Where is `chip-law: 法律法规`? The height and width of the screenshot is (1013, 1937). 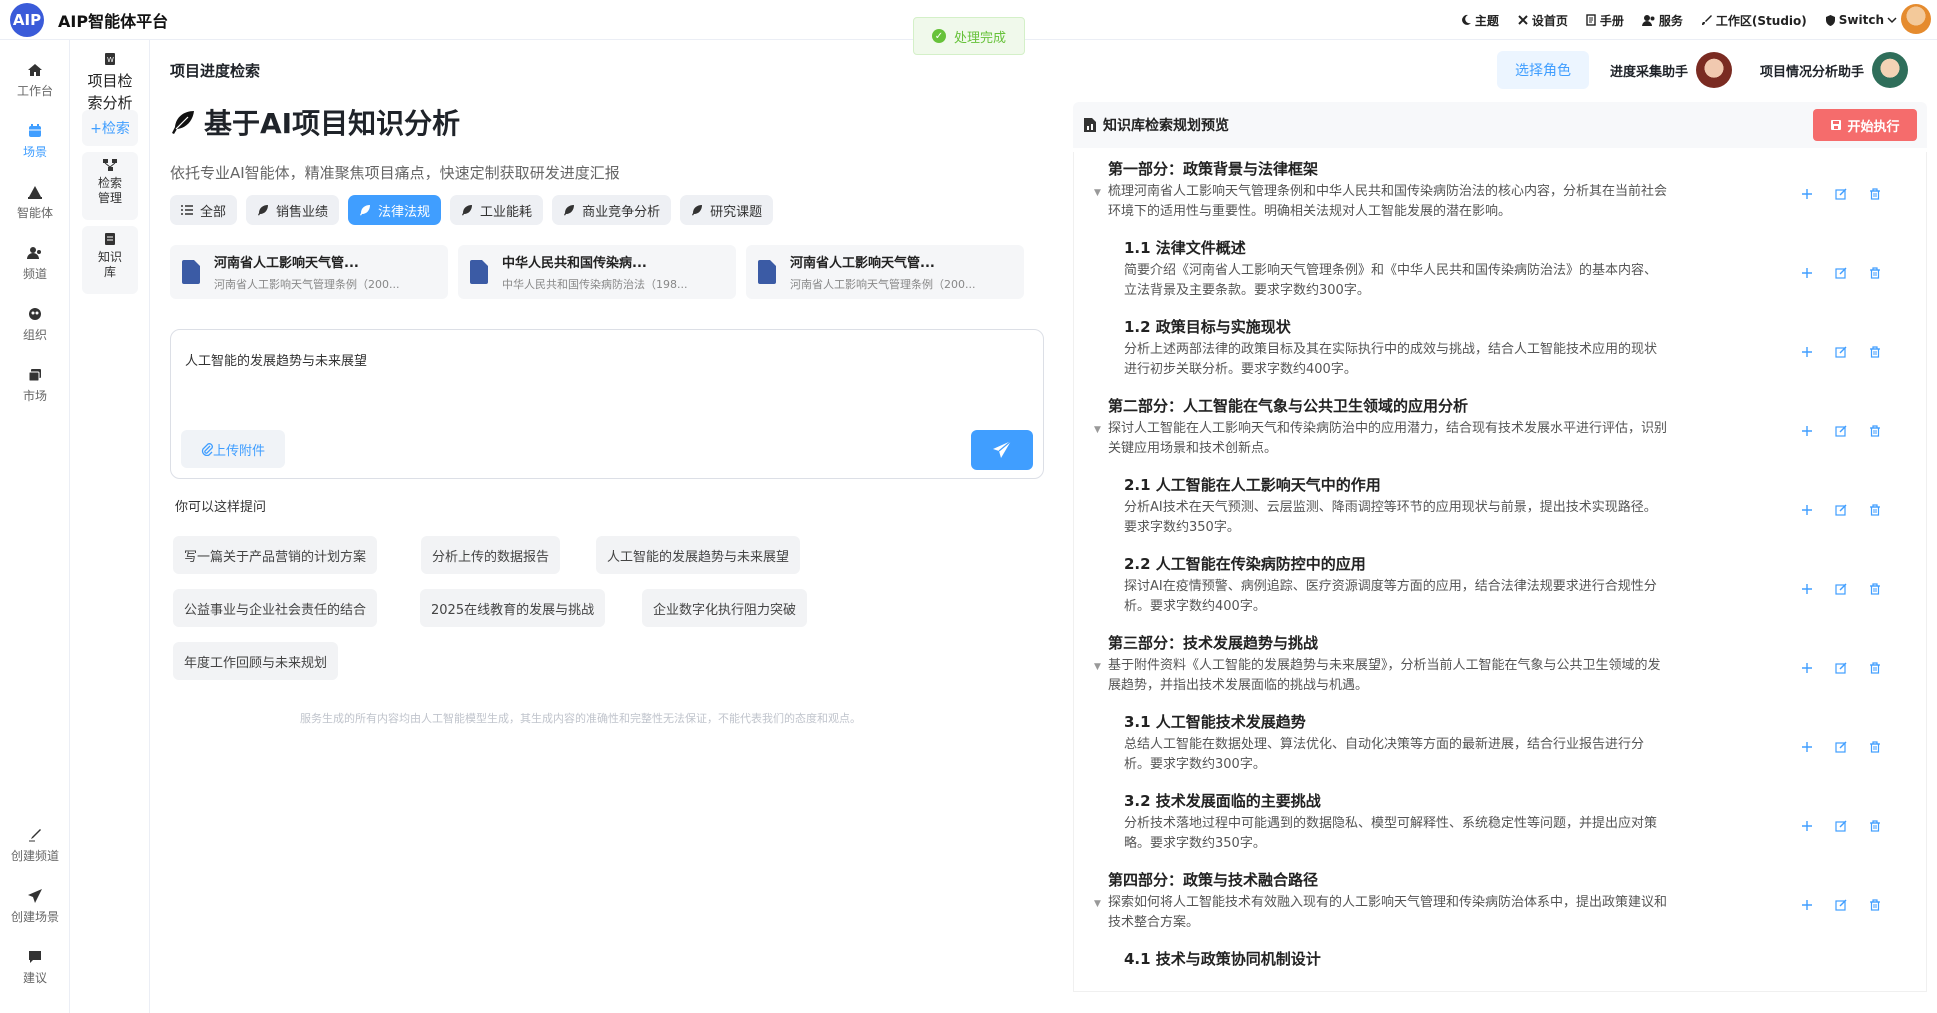 chip-law: 法律法规 is located at coordinates (395, 210).